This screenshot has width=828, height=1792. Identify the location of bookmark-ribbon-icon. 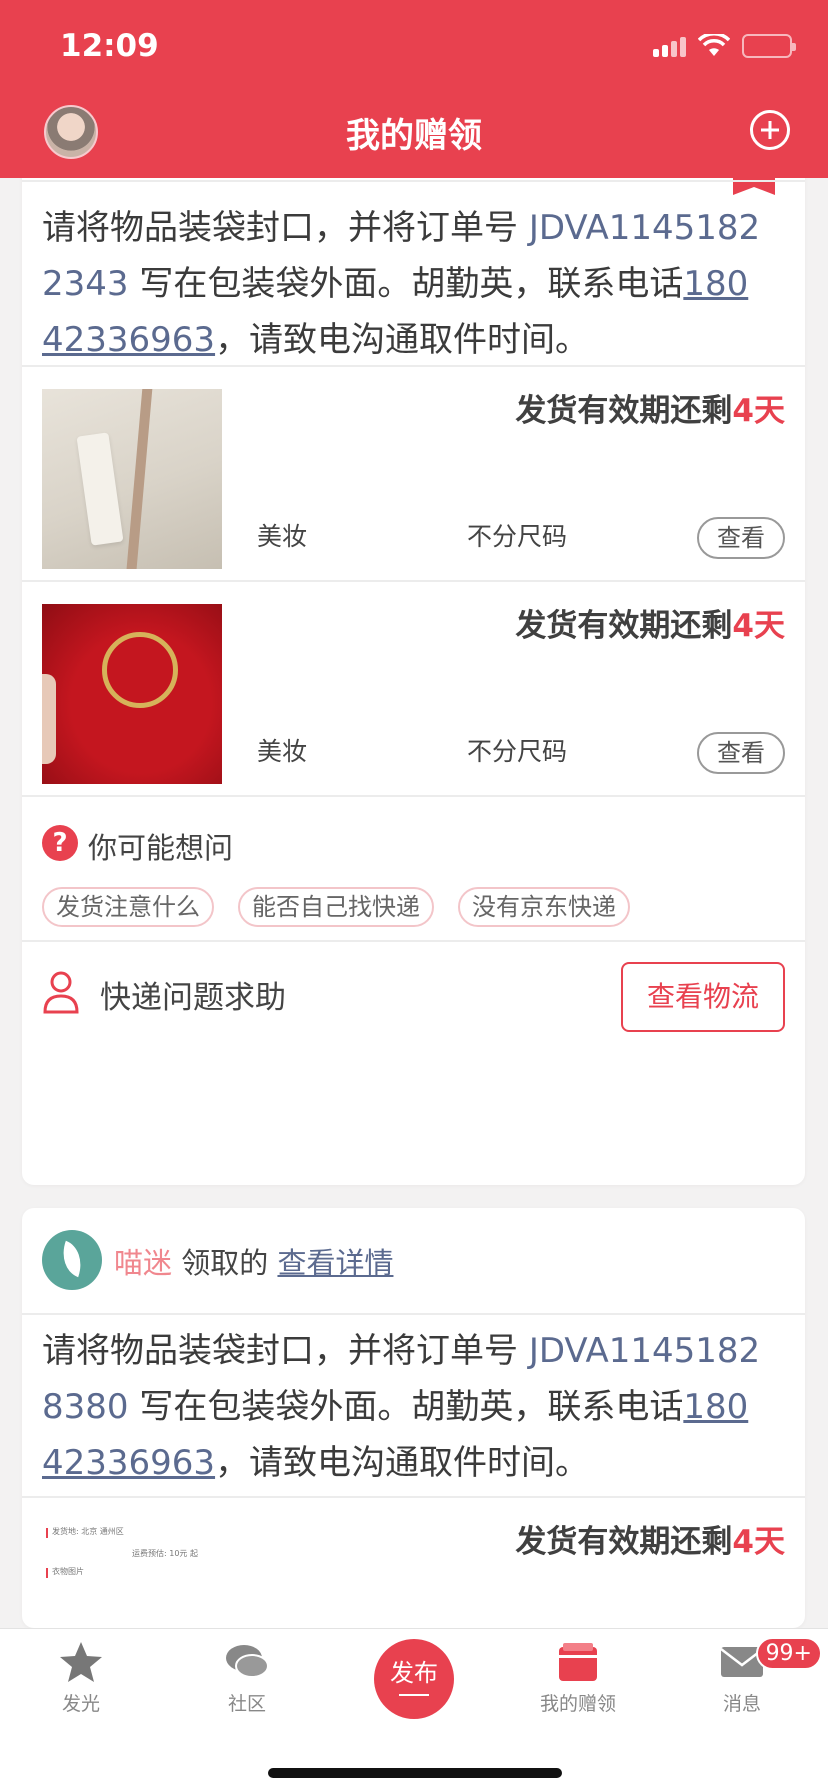
(754, 185).